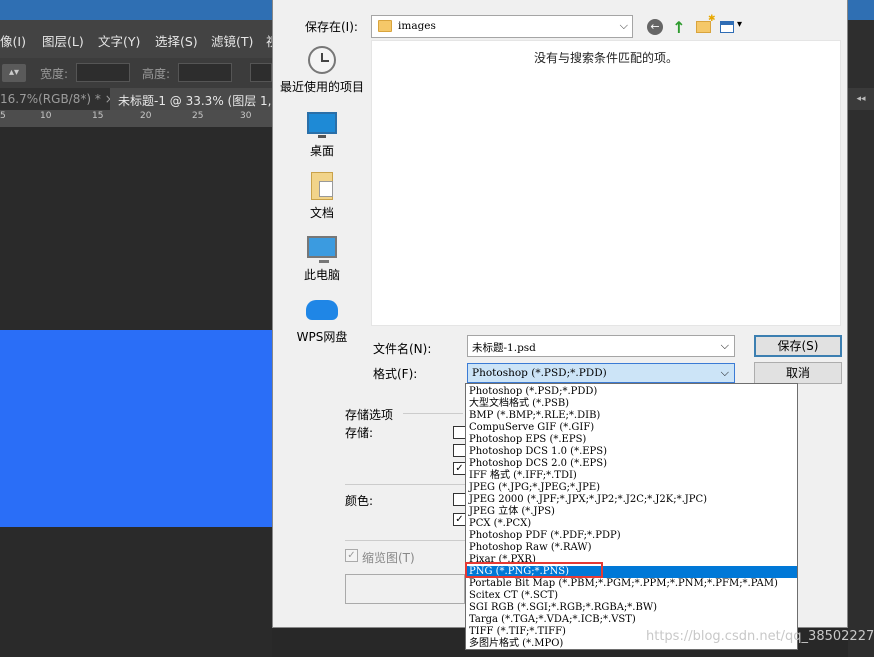  Describe the element at coordinates (631, 488) in the screenshot. I see `format-option: JPEG (*.JPG;*.JPEG;*.JPE)` at that location.